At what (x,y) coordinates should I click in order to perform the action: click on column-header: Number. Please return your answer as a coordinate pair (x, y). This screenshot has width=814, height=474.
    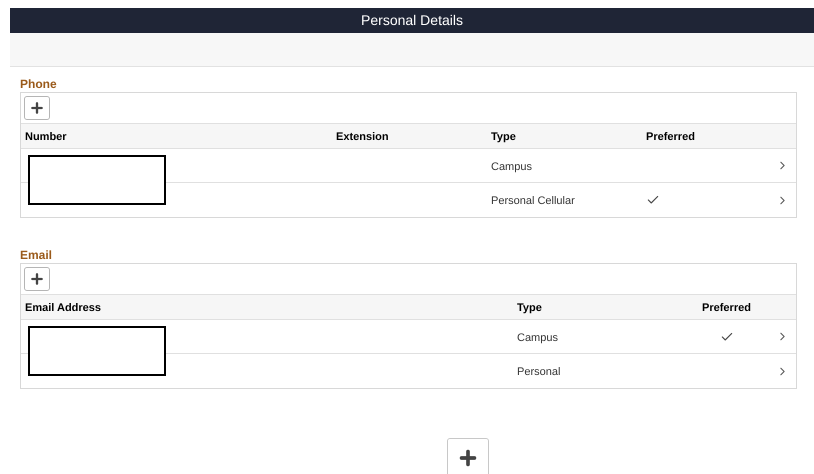
    Looking at the image, I should click on (46, 137).